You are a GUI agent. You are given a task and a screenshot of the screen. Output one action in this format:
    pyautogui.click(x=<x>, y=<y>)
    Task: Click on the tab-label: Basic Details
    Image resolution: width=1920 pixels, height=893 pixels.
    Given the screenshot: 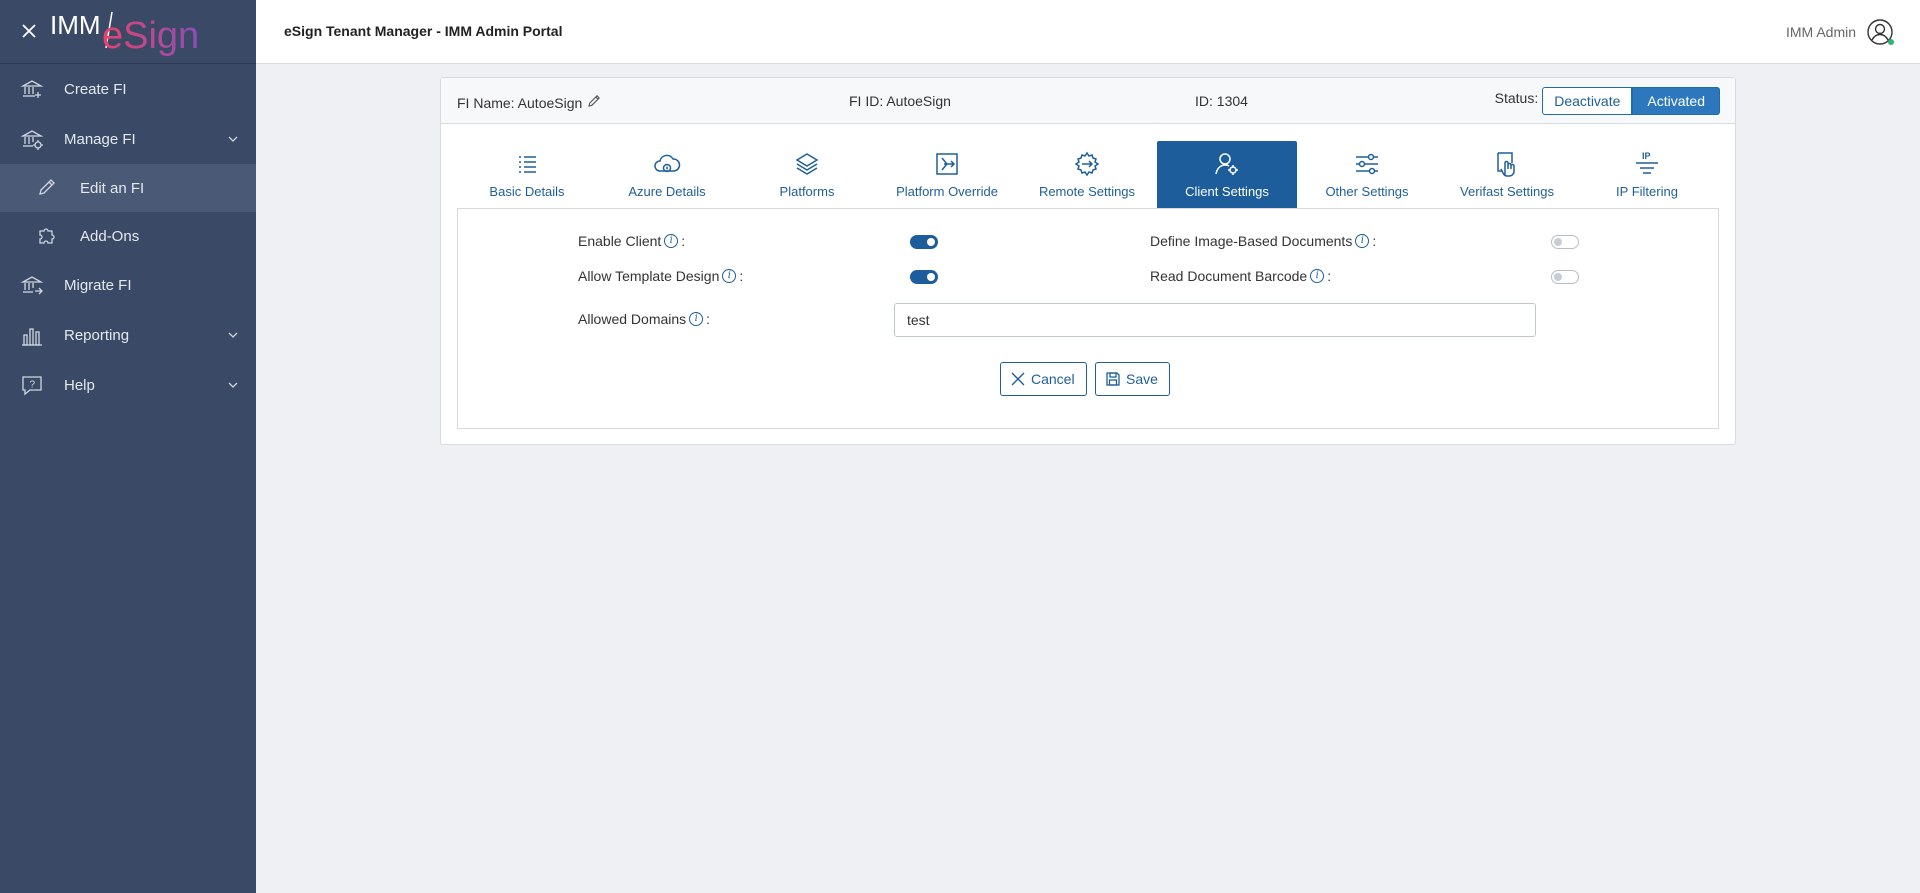 What is the action you would take?
    pyautogui.click(x=527, y=191)
    